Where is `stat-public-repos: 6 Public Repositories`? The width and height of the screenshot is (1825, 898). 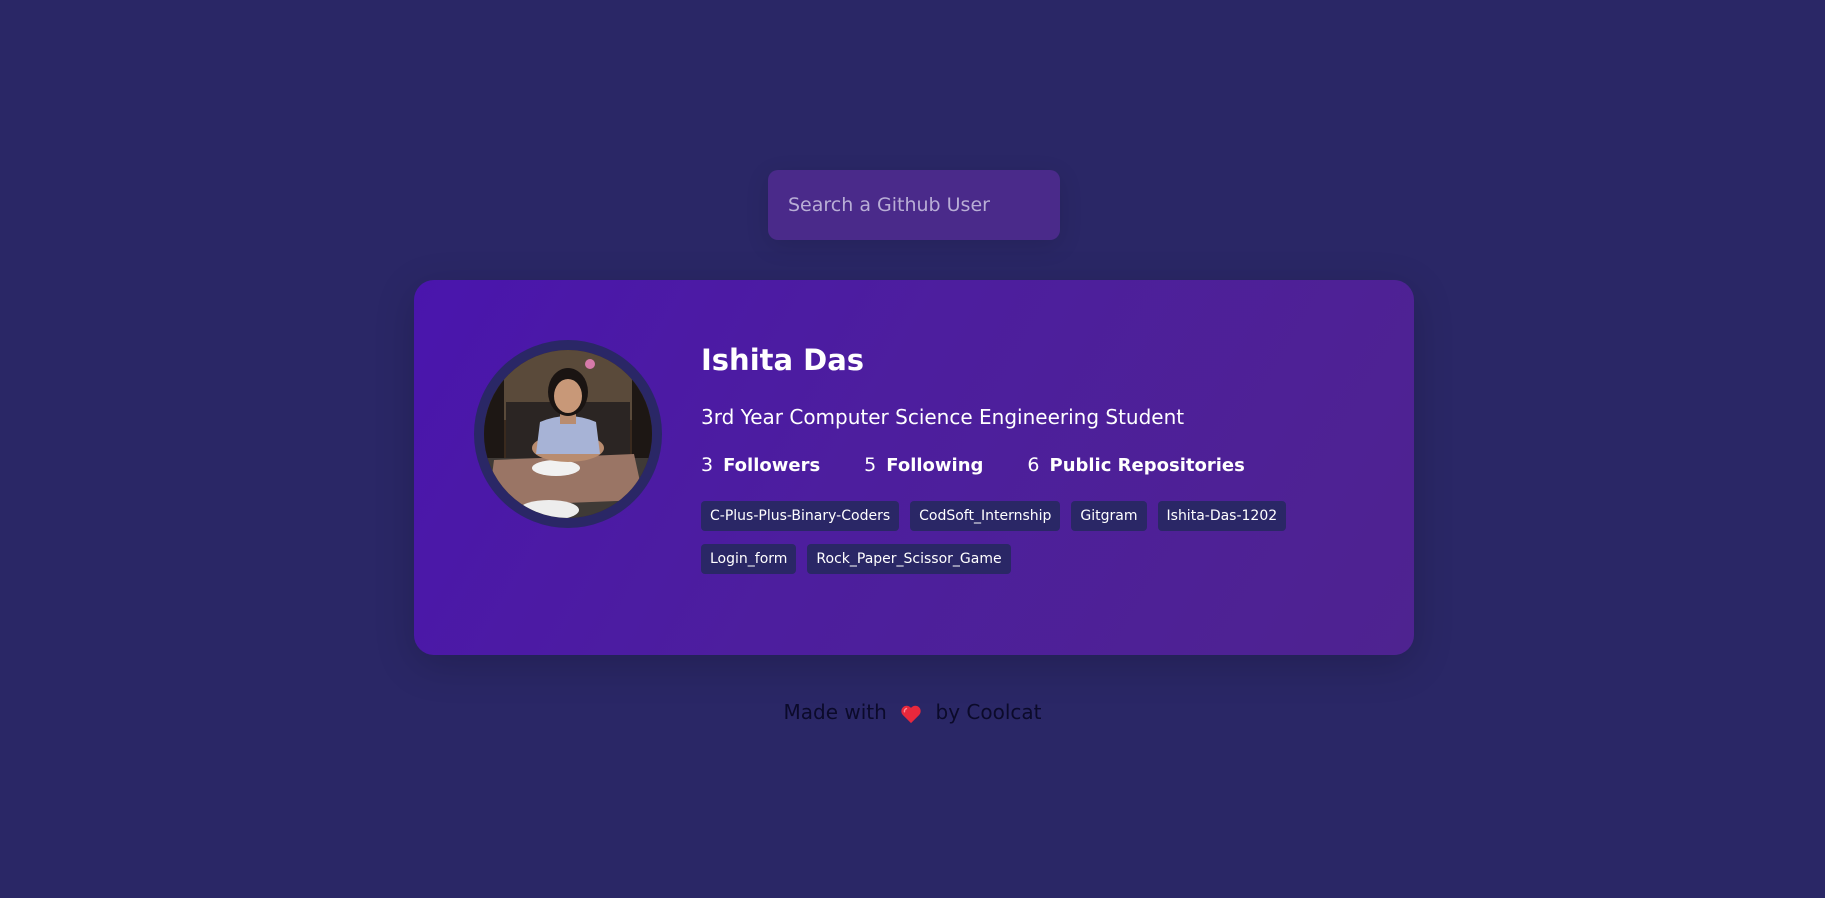
stat-public-repos: 6 Public Repositories is located at coordinates (1135, 465).